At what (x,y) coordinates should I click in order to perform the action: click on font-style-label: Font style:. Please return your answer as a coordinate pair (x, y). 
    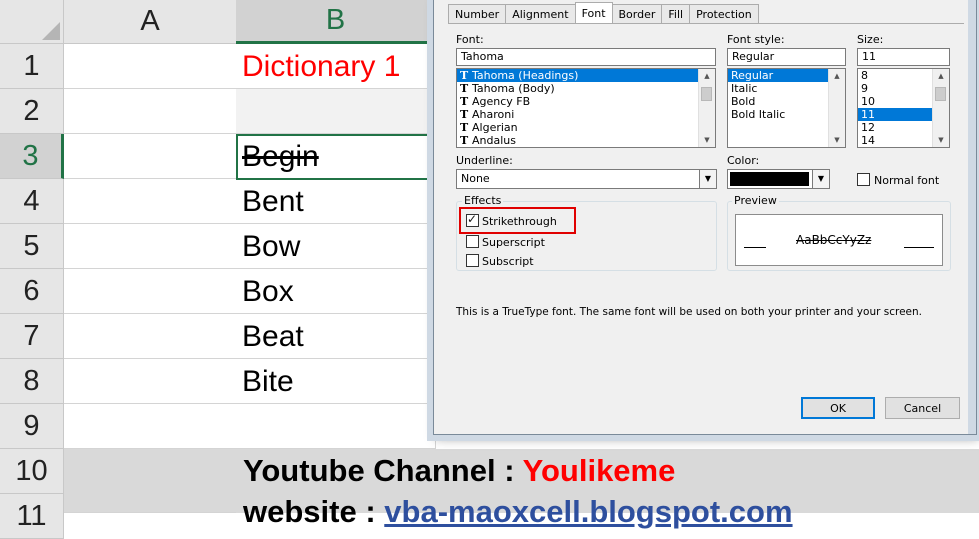
    Looking at the image, I should click on (756, 39).